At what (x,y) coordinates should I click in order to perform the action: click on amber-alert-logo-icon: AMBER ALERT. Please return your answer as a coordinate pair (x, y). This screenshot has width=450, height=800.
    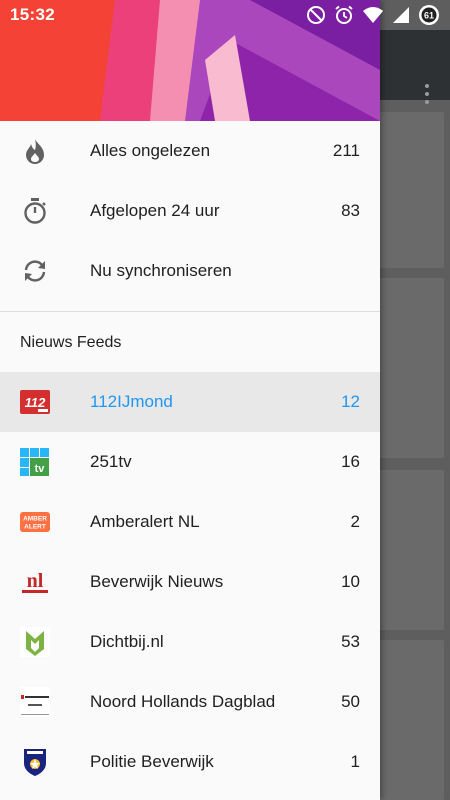
    Looking at the image, I should click on (35, 522).